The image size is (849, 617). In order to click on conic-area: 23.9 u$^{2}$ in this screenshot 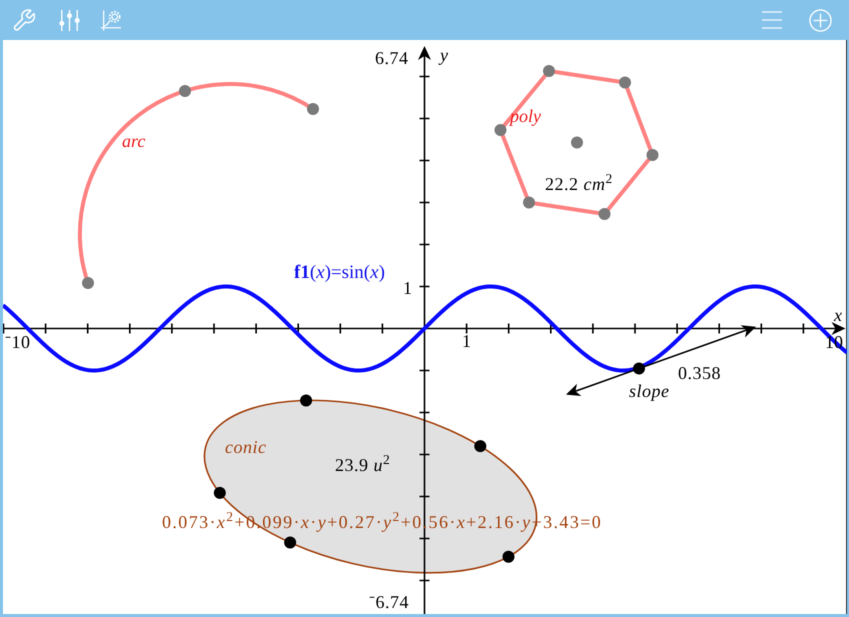, I will do `click(362, 465)`.